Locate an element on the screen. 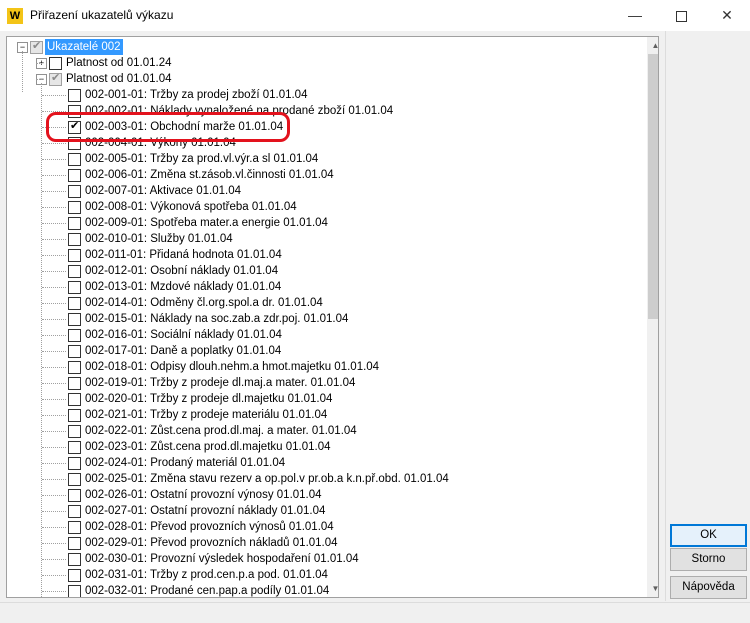  scroll-down-arrow-icon: ▼ is located at coordinates (652, 588).